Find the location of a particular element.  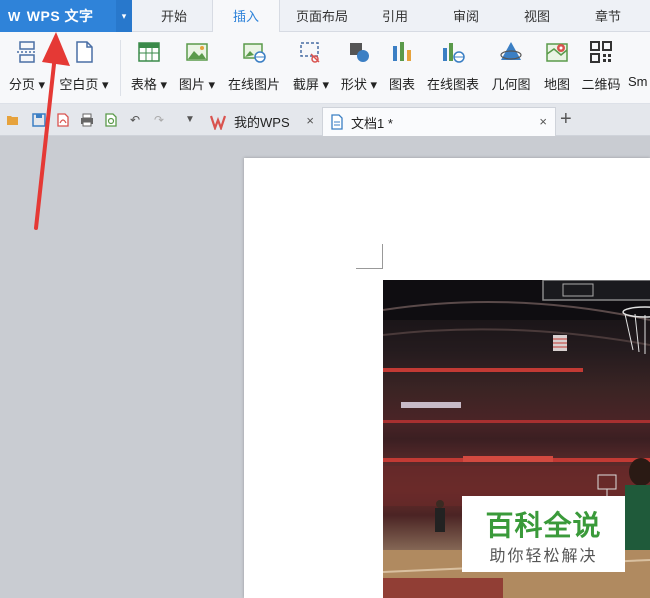

watermark-logo: 百科全说 助你轻松解决 is located at coordinates (543, 534).